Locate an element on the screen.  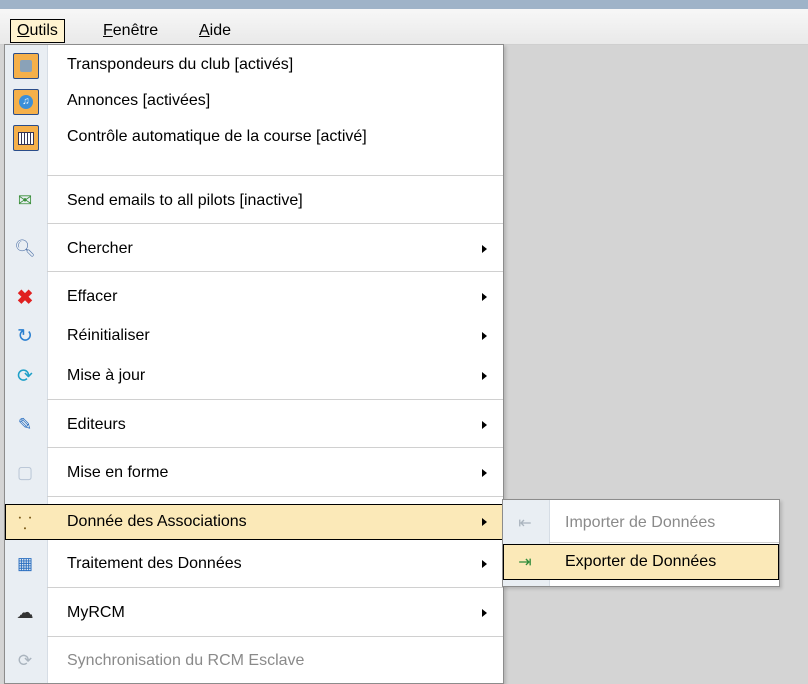
music-note-icon: ♫ is located at coordinates (26, 102).